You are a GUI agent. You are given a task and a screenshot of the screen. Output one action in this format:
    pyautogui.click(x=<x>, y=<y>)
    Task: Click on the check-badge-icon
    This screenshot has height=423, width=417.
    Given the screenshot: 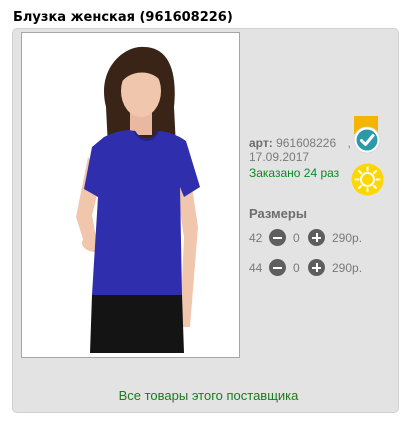 What is the action you would take?
    pyautogui.click(x=367, y=135)
    